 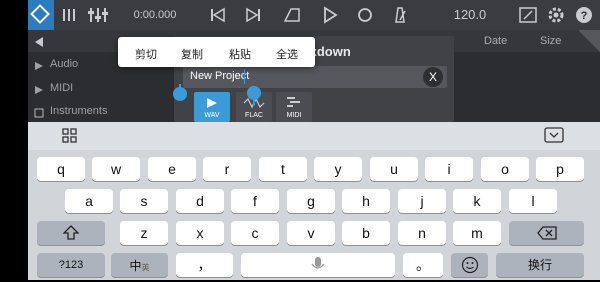 What do you see at coordinates (540, 265) in the screenshot?
I see `return-key: 换行` at bounding box center [540, 265].